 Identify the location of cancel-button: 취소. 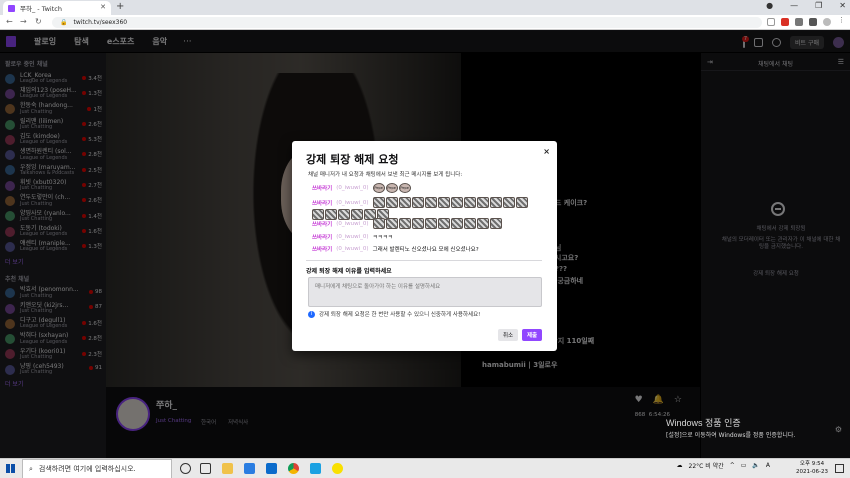
(508, 335).